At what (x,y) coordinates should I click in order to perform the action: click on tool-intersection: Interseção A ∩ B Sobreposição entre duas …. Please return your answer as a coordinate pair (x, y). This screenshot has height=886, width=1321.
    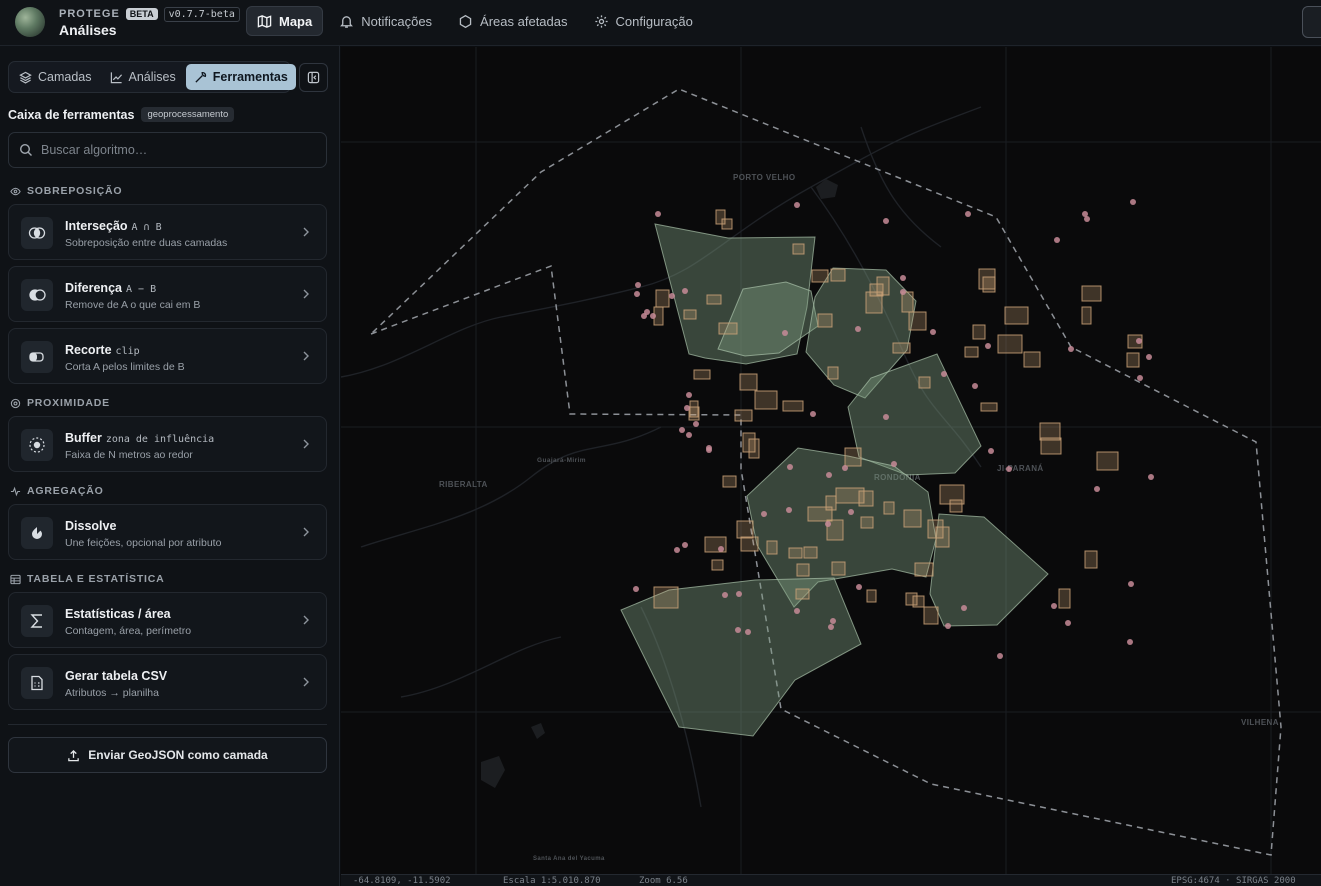
    Looking at the image, I should click on (167, 232).